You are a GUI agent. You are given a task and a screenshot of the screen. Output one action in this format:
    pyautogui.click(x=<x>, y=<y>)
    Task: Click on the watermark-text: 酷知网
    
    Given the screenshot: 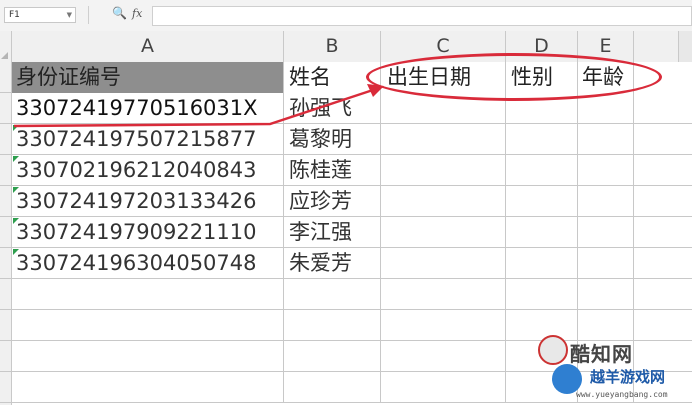 What is the action you would take?
    pyautogui.click(x=601, y=354)
    